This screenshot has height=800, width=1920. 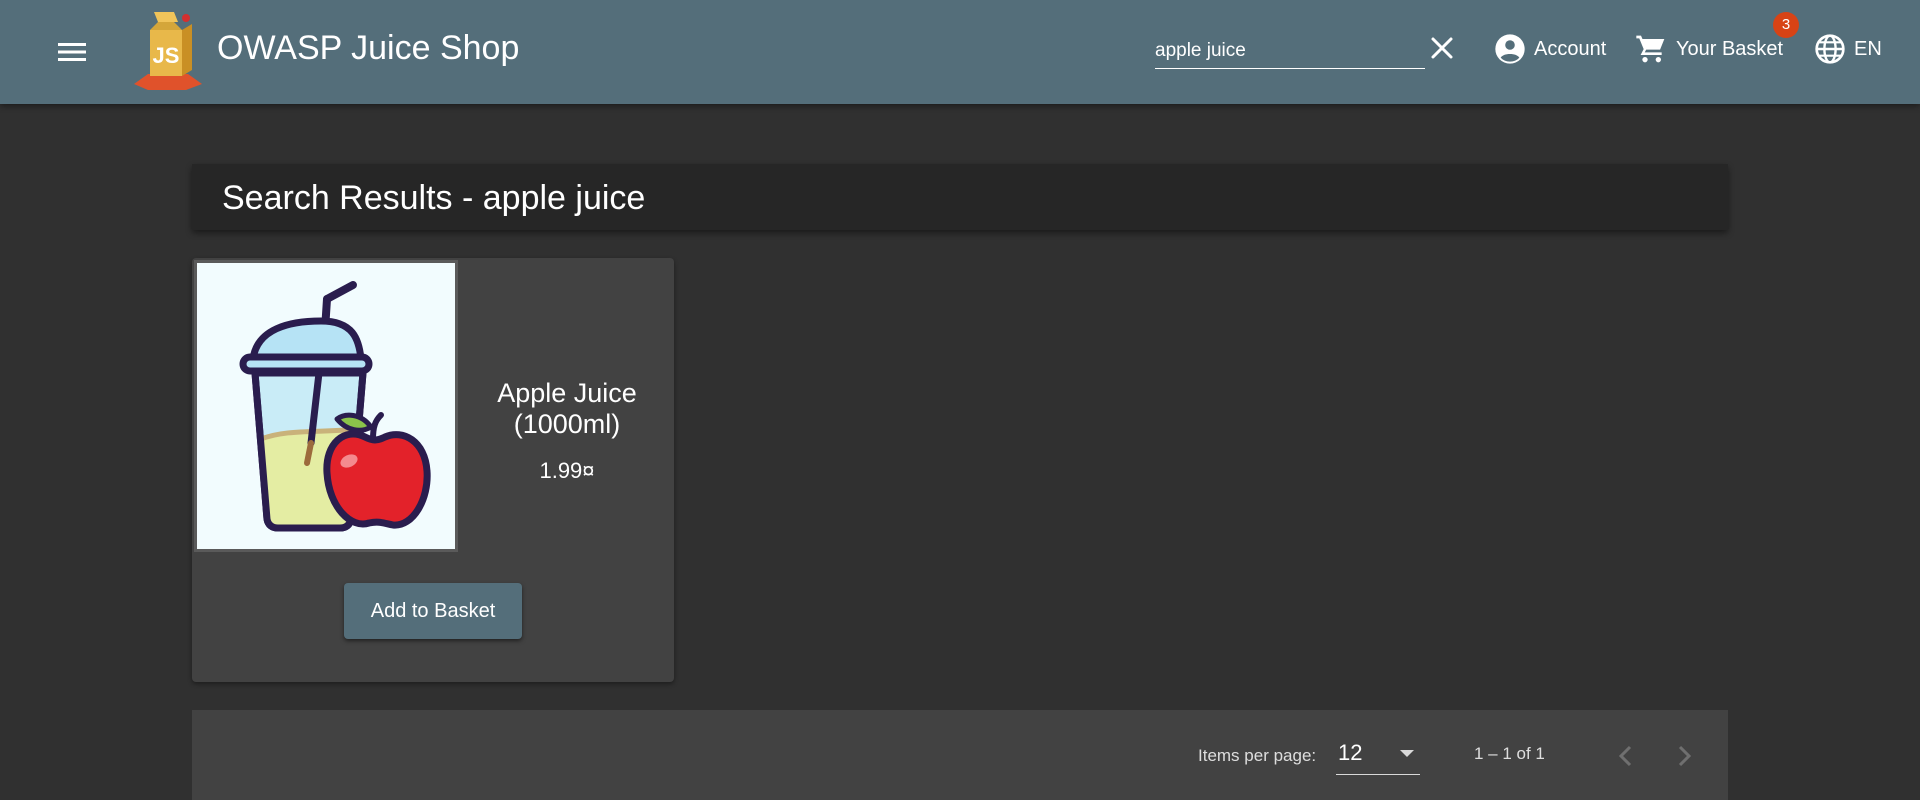 I want to click on account-label: Account, so click(x=1570, y=48).